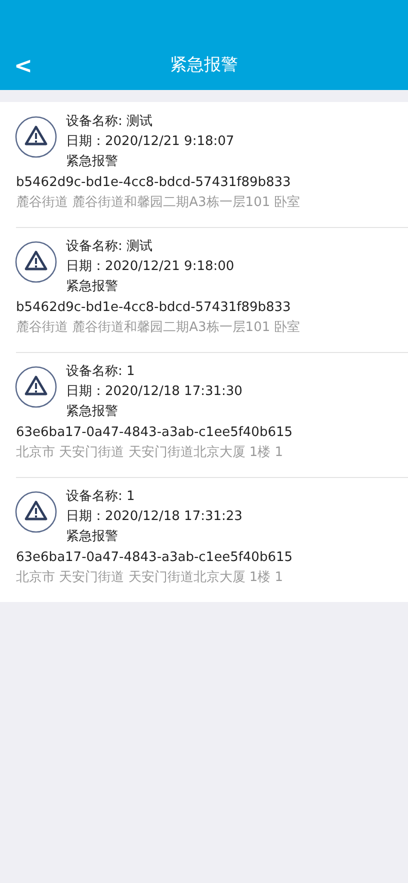 The height and width of the screenshot is (883, 408). What do you see at coordinates (204, 539) in the screenshot?
I see `alarm-item: 设备名称: 1 日期：2020/12/18 17:31:23 紧急报警 63e6ba17-0a47-4843-a3ab-c1ee5f40b615 北京市 天安门街道 天安门街道北京大厦 1楼 1` at bounding box center [204, 539].